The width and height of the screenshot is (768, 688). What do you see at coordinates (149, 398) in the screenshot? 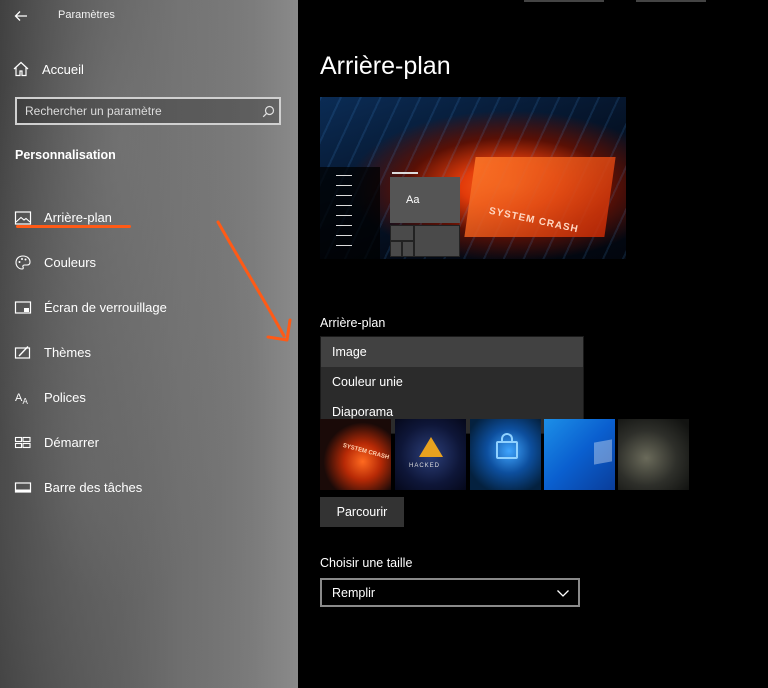
I see `sidebar-item-polices: A A Polices` at bounding box center [149, 398].